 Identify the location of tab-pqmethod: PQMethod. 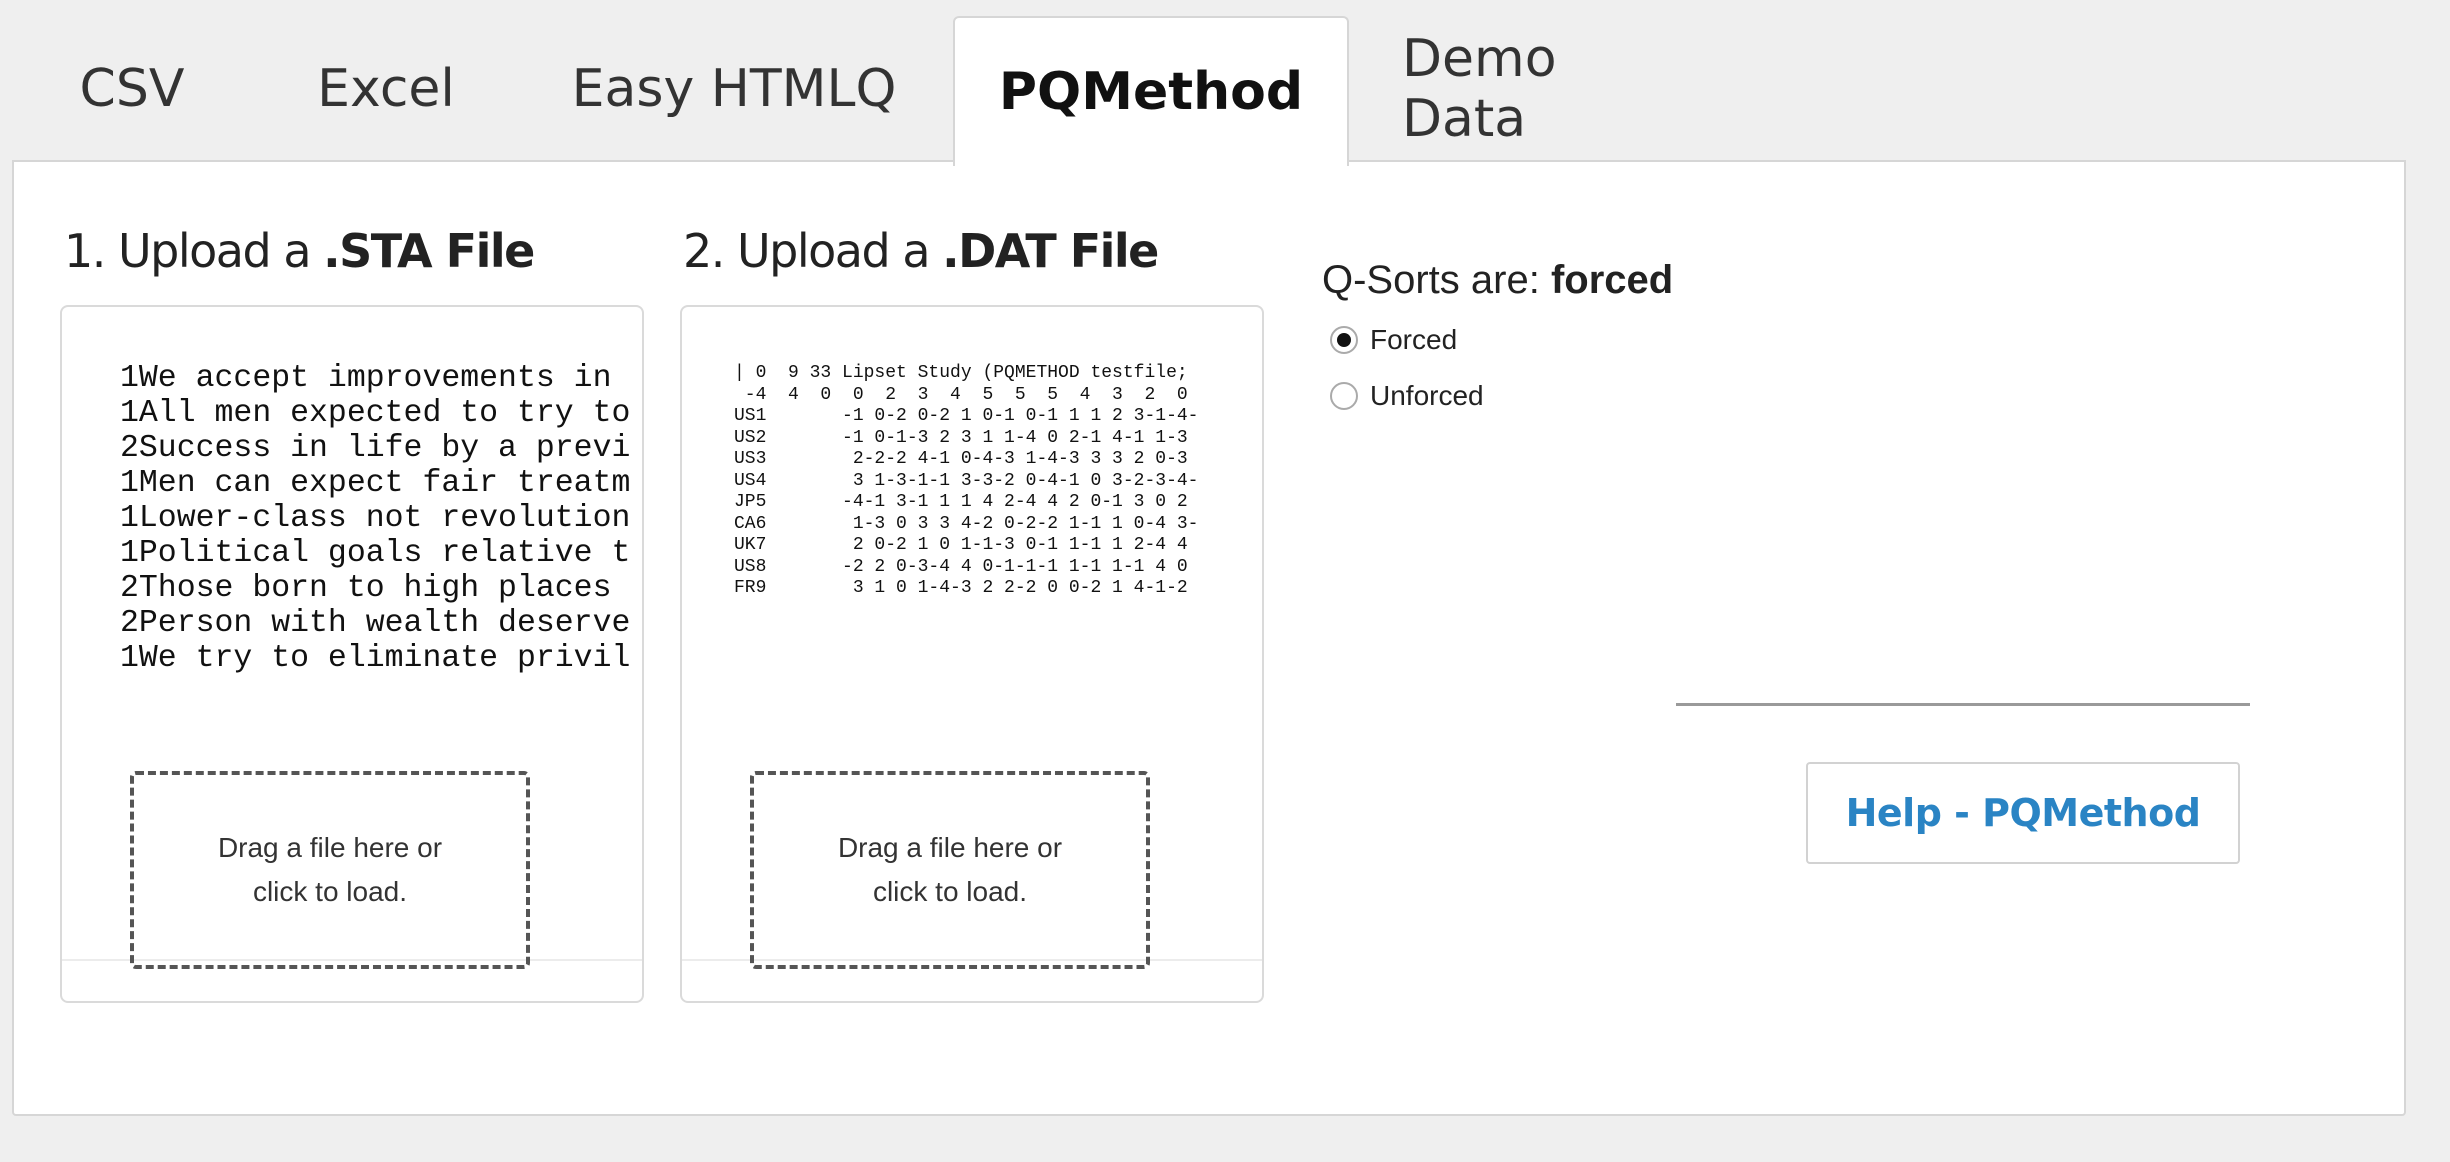
(1151, 91).